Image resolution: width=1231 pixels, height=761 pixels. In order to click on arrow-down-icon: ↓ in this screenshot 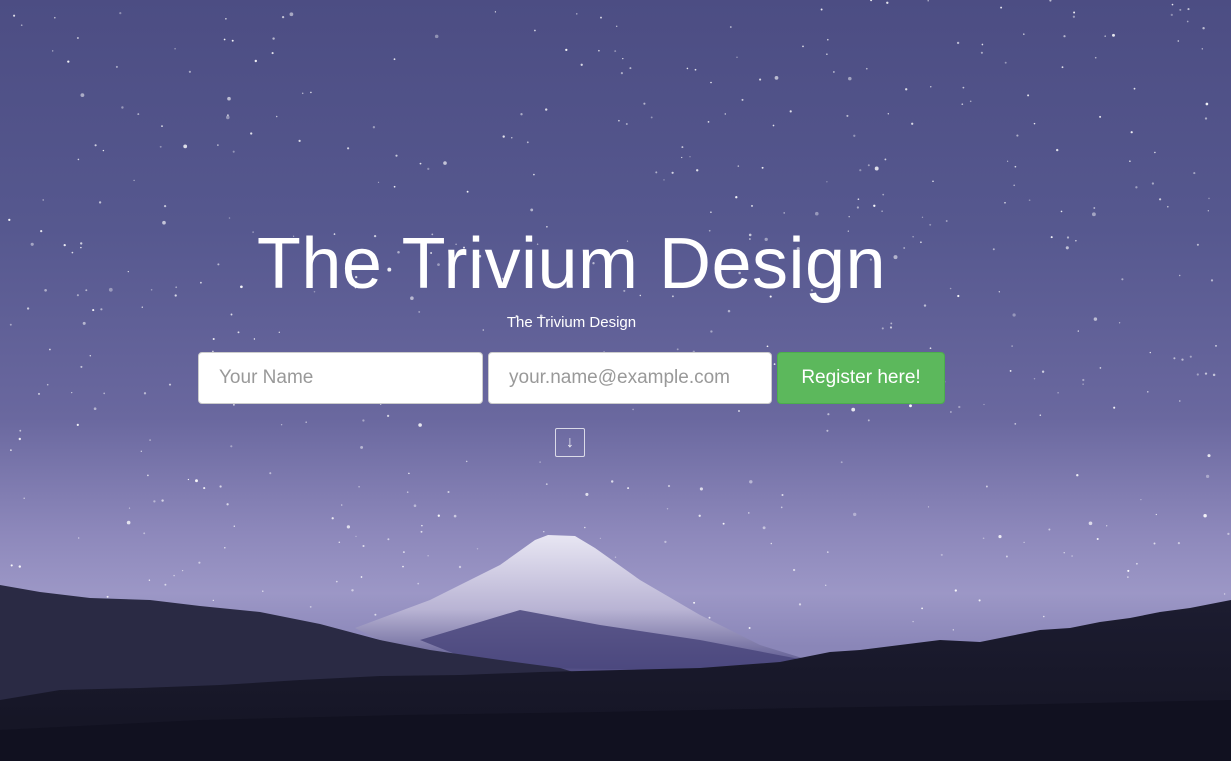, I will do `click(570, 442)`.